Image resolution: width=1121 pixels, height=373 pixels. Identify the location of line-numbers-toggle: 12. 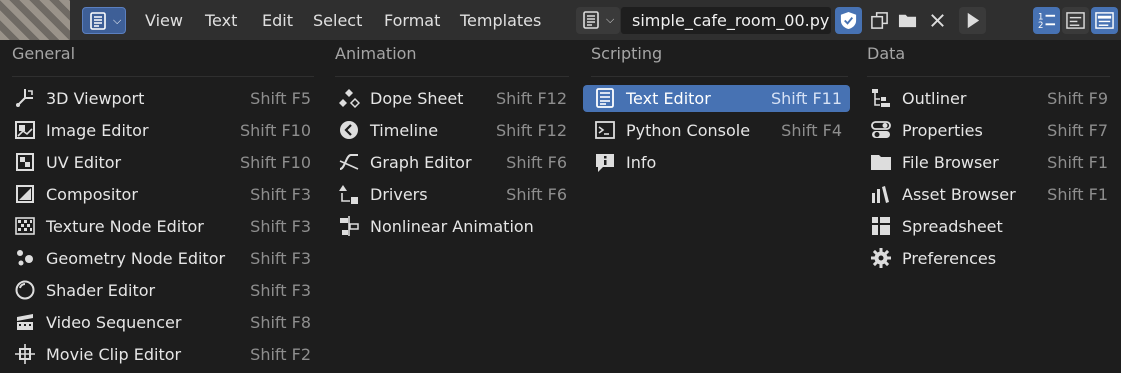
(1046, 20).